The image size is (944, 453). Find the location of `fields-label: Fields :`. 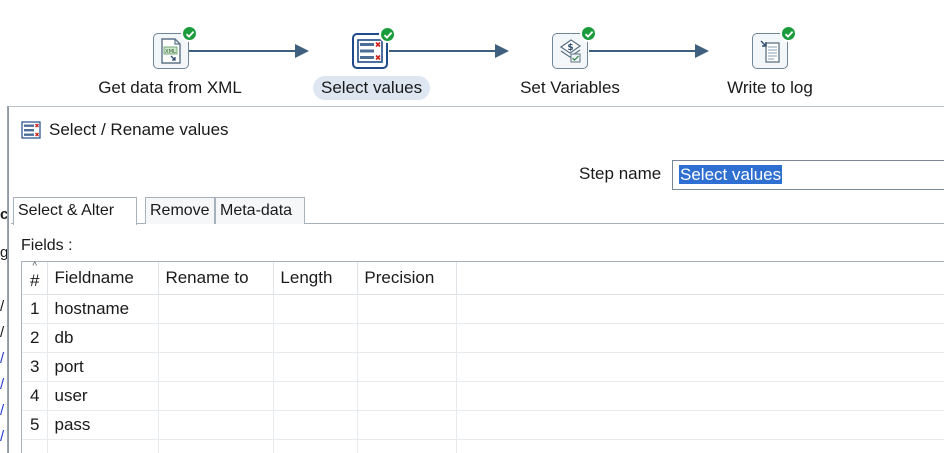

fields-label: Fields : is located at coordinates (47, 245).